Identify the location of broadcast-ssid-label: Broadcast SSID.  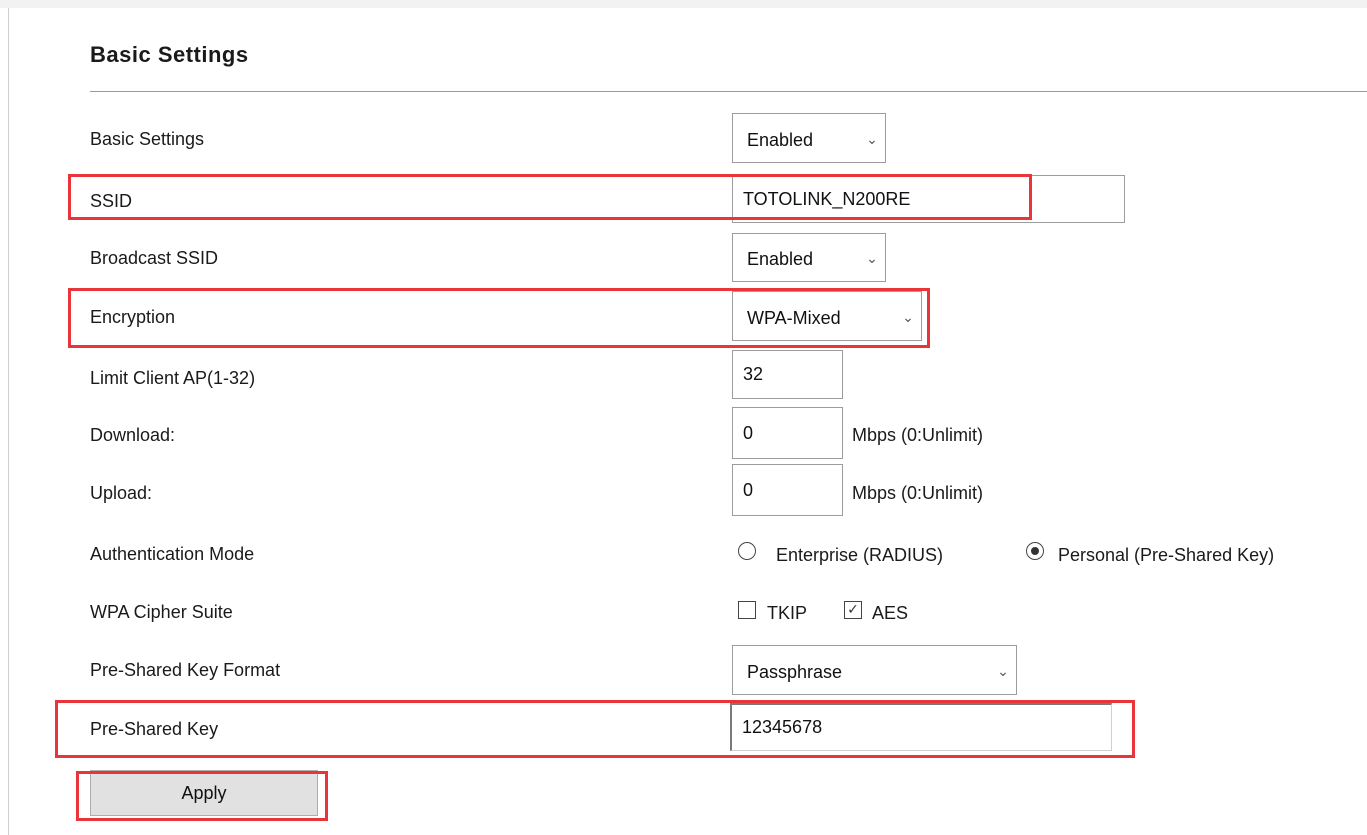
(154, 258).